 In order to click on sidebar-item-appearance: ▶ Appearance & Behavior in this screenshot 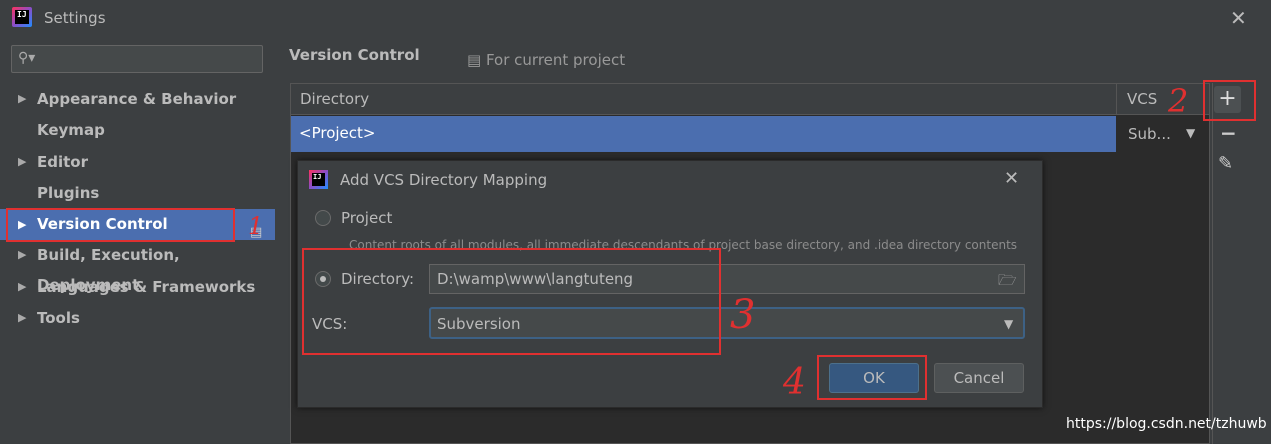, I will do `click(137, 99)`.